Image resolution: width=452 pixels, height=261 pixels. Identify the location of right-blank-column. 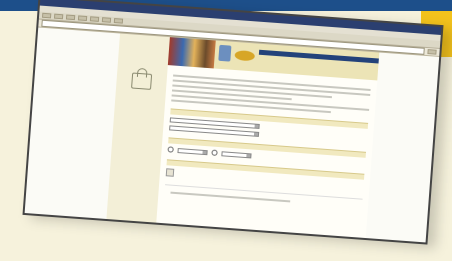
(402, 148).